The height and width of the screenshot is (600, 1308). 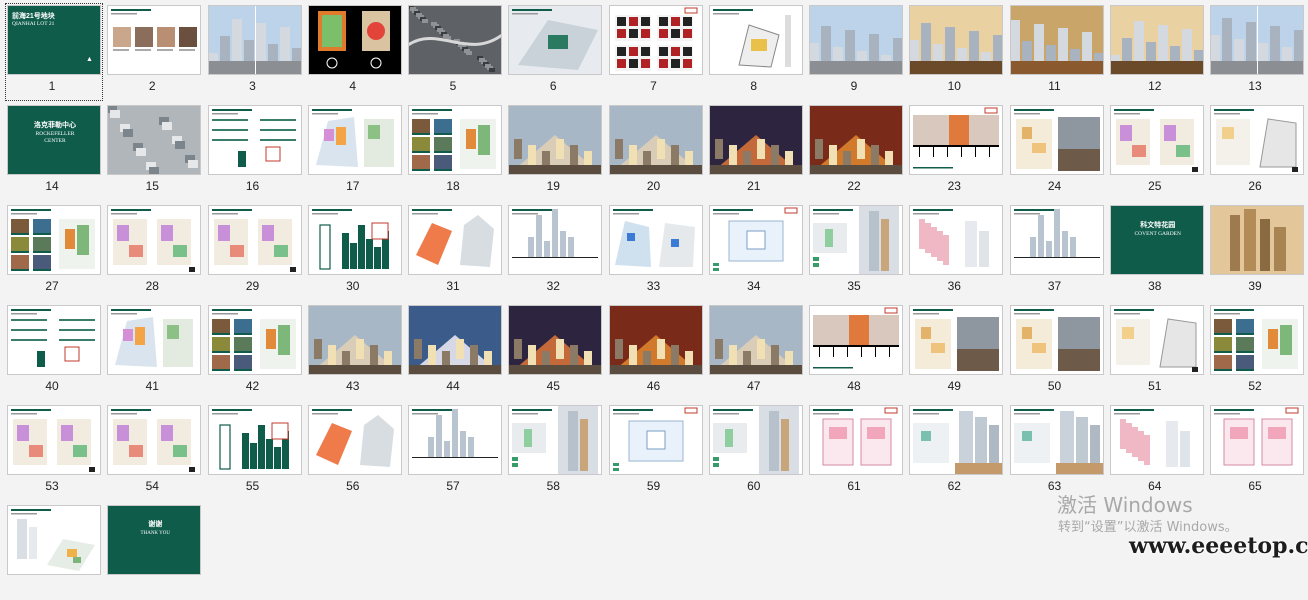 What do you see at coordinates (1155, 250) in the screenshot?
I see `slide-thumbnail-38: 科文特花园 COVENT GARDEN 38` at bounding box center [1155, 250].